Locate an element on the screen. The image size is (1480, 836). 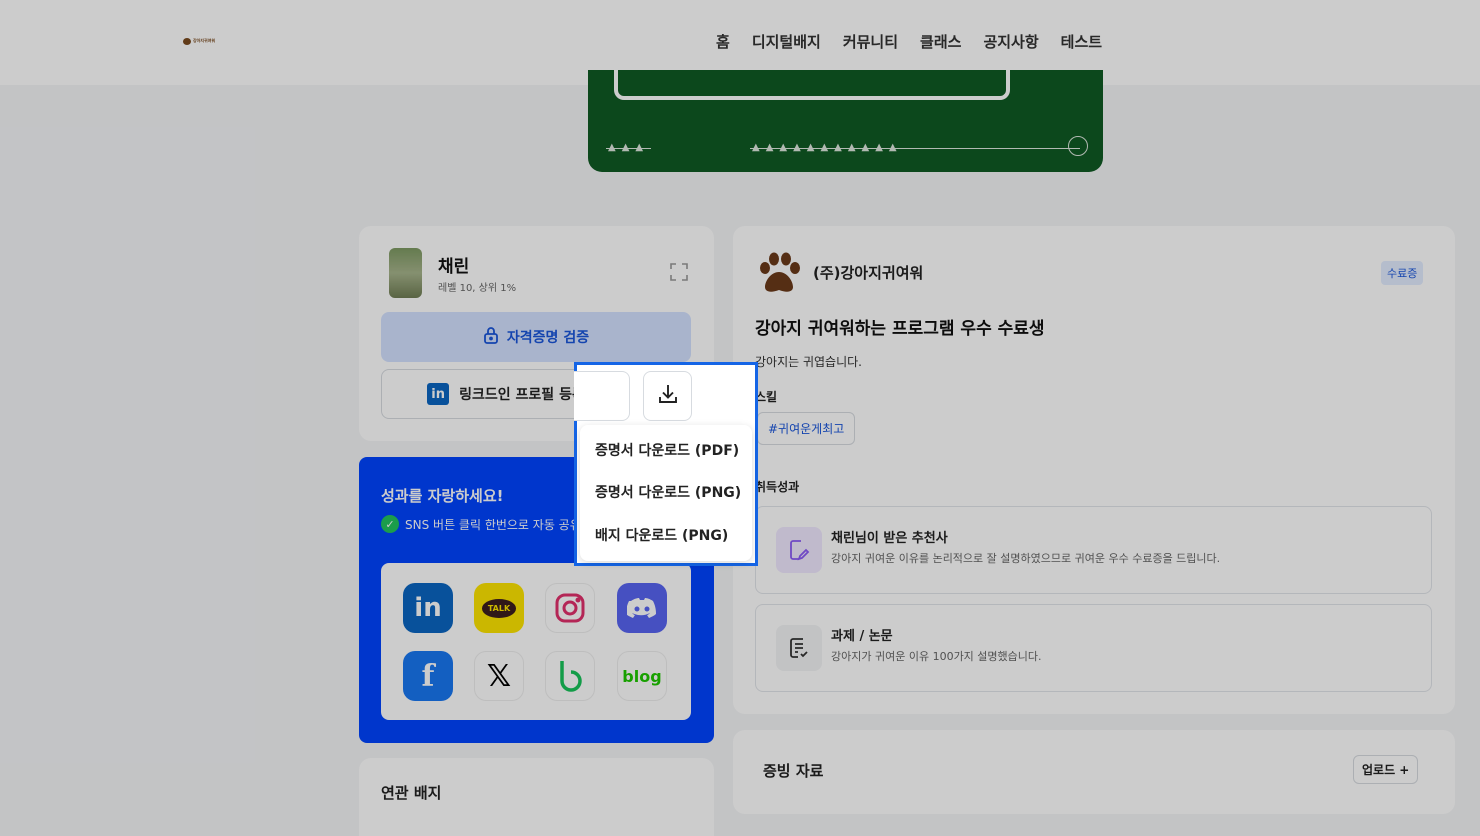
download-icon is located at coordinates (668, 396).